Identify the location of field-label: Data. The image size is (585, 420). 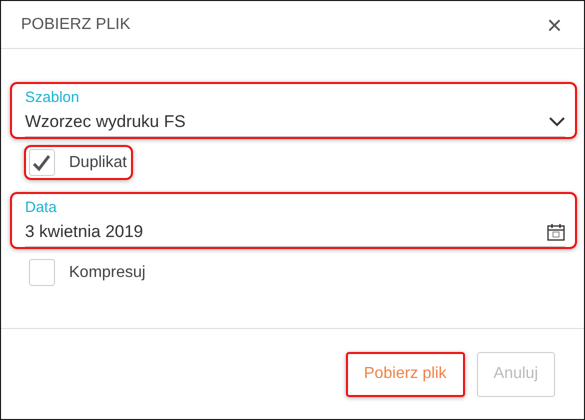
(41, 207).